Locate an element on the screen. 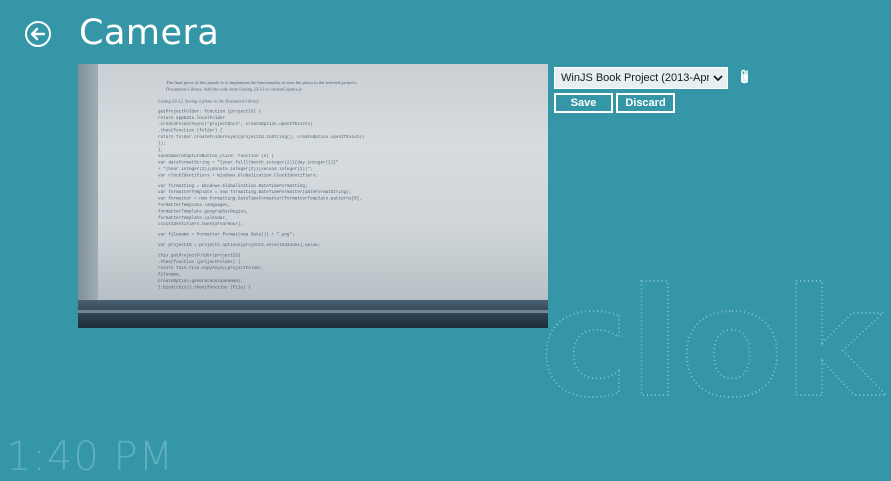 The height and width of the screenshot is (481, 891). photo-bezel-highlight is located at coordinates (313, 311).